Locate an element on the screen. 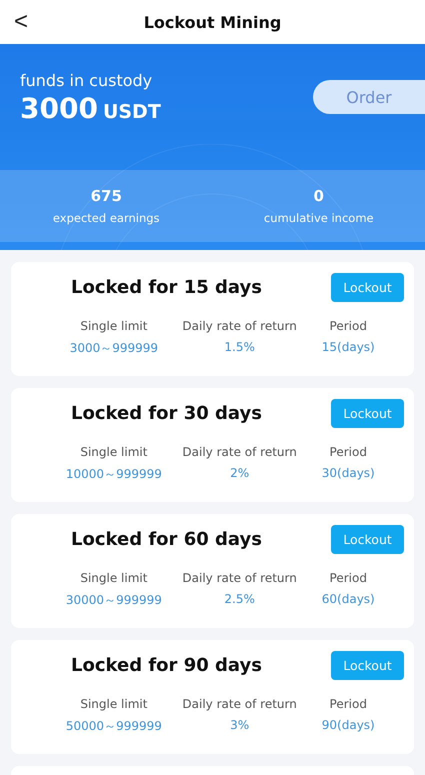  plan-field-value: 2.5% is located at coordinates (239, 599).